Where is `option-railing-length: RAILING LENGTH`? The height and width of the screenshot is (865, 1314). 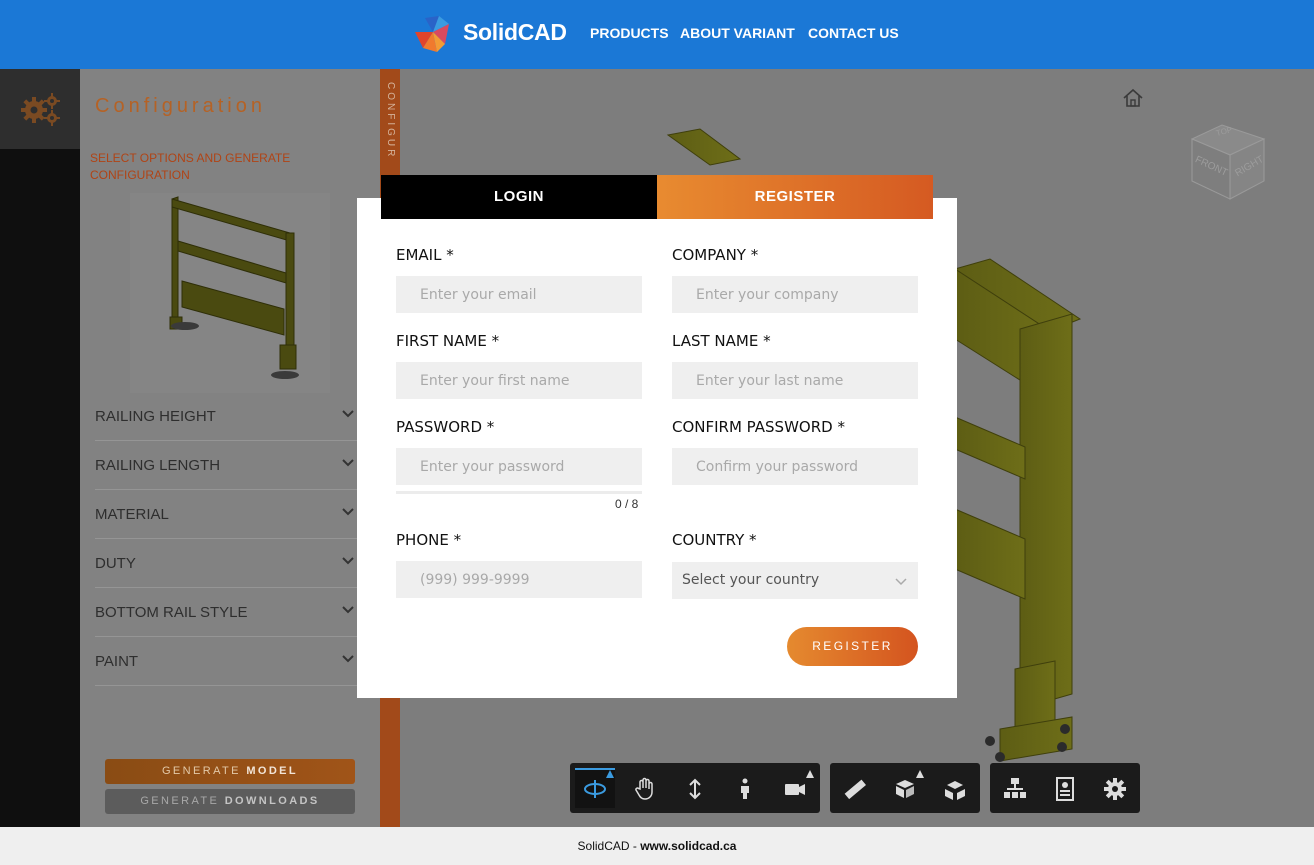 option-railing-length: RAILING LENGTH is located at coordinates (226, 465).